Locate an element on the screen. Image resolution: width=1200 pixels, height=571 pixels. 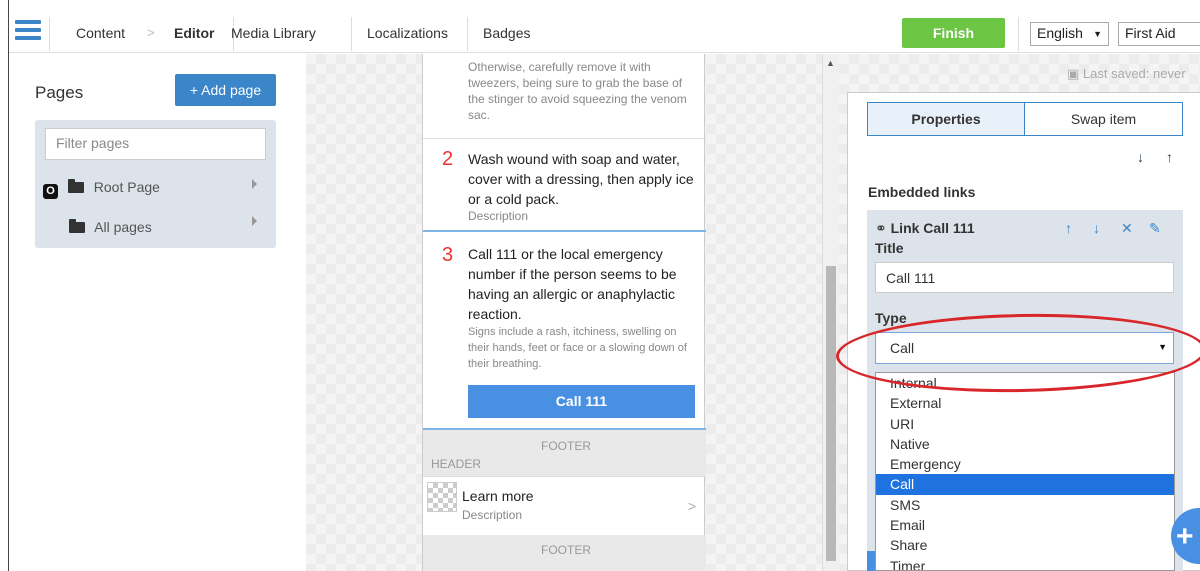
step-2-description: Description is located at coordinates (498, 216).